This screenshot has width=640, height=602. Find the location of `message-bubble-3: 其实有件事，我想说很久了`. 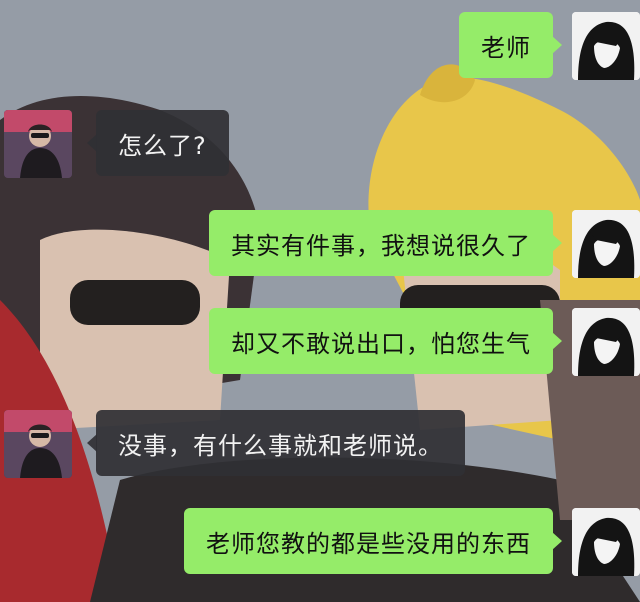

message-bubble-3: 其实有件事，我想说很久了 is located at coordinates (385, 243).